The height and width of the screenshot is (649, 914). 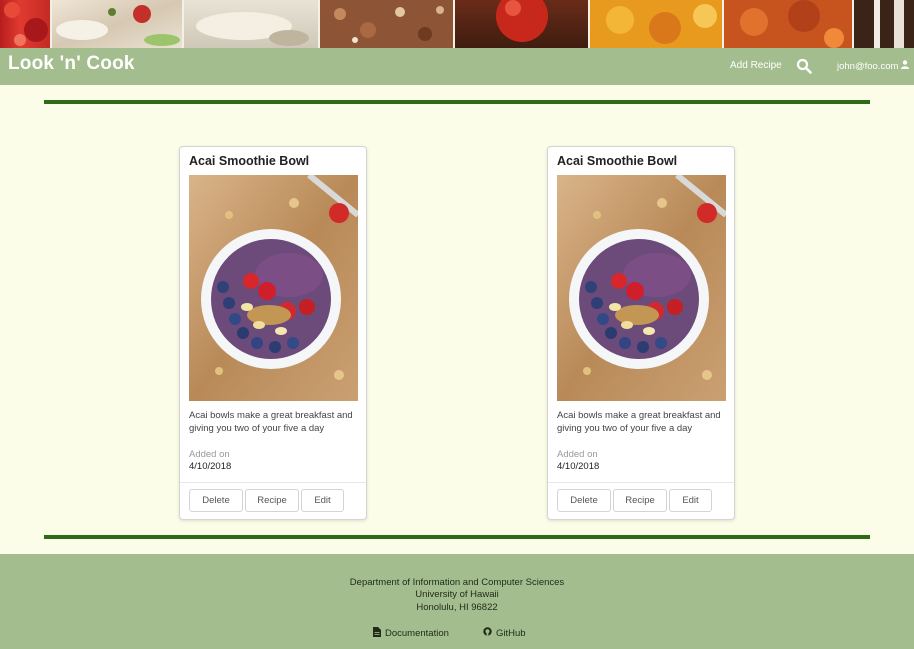 What do you see at coordinates (457, 102) in the screenshot?
I see `divider-top` at bounding box center [457, 102].